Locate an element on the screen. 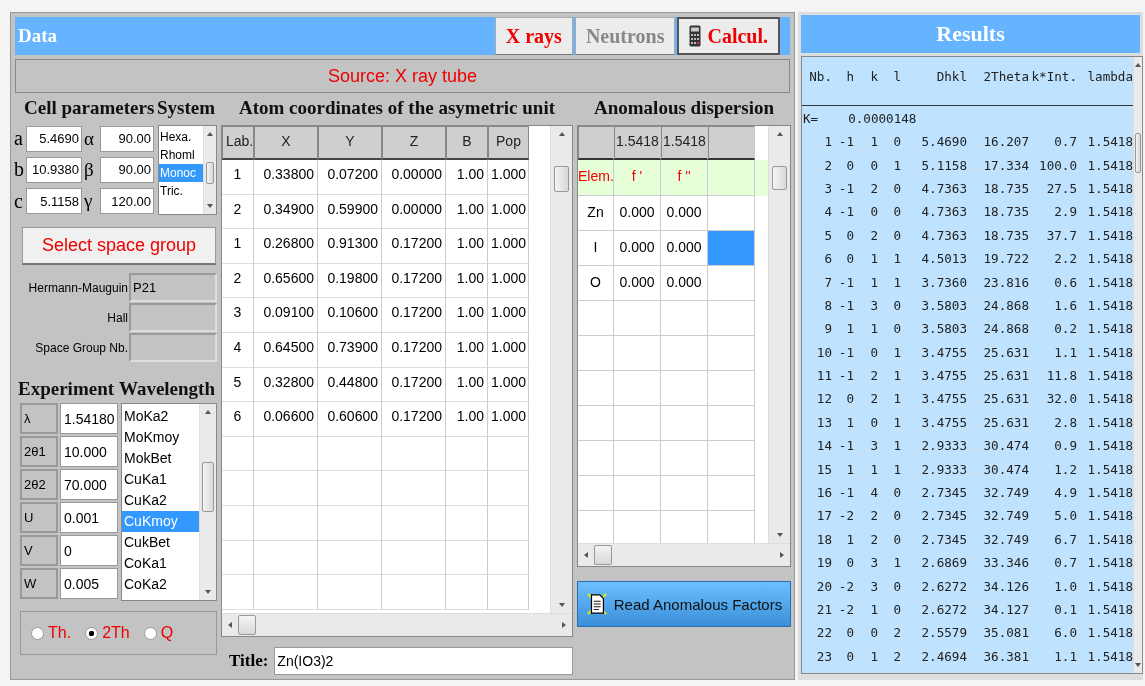 The height and width of the screenshot is (686, 1145). result-cell-text: 32.0 is located at coordinates (1061, 399).